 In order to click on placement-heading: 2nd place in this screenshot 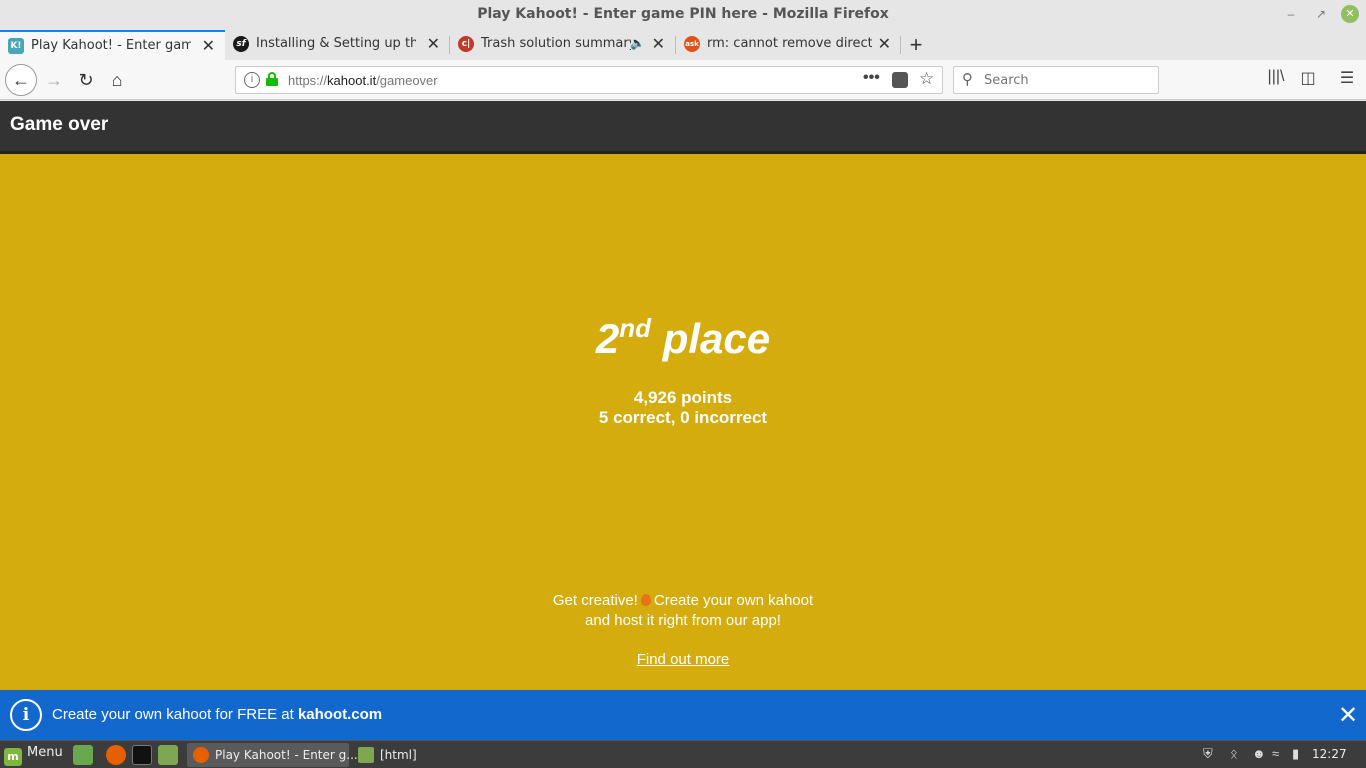, I will do `click(683, 338)`.